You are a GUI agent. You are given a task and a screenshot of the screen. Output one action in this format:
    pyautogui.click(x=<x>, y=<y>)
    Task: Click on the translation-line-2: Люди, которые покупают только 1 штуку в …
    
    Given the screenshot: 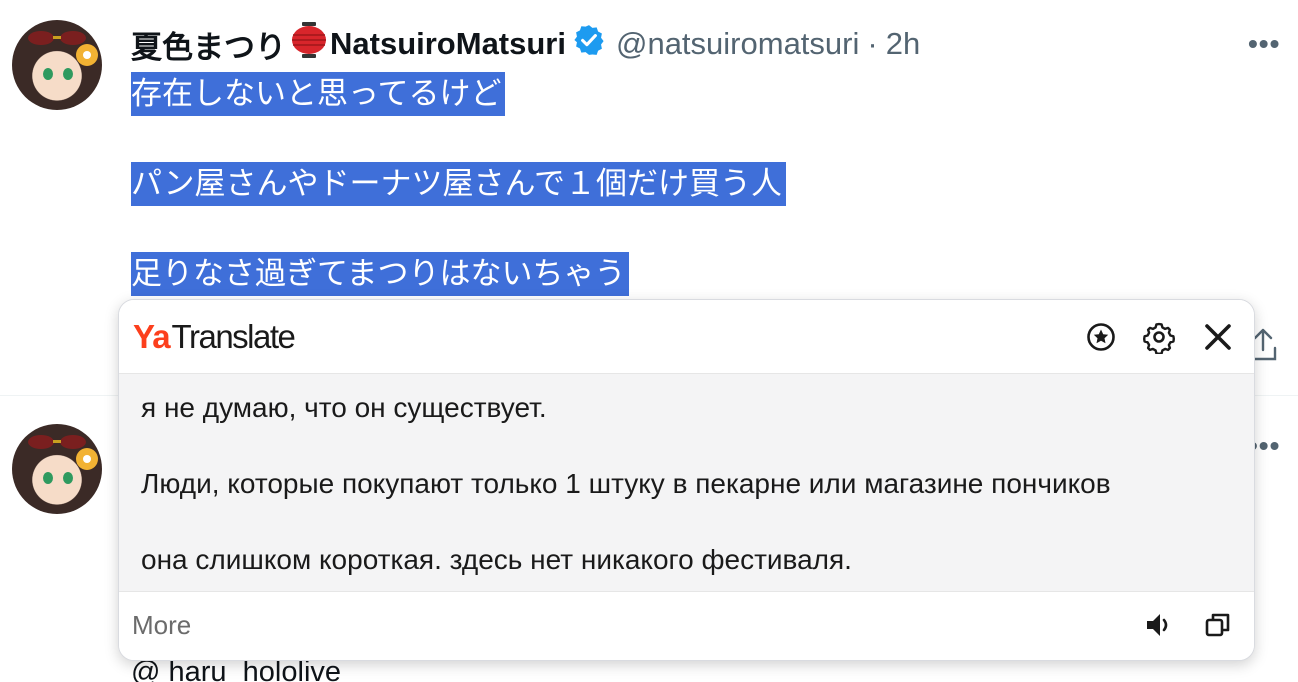 What is the action you would take?
    pyautogui.click(x=626, y=483)
    